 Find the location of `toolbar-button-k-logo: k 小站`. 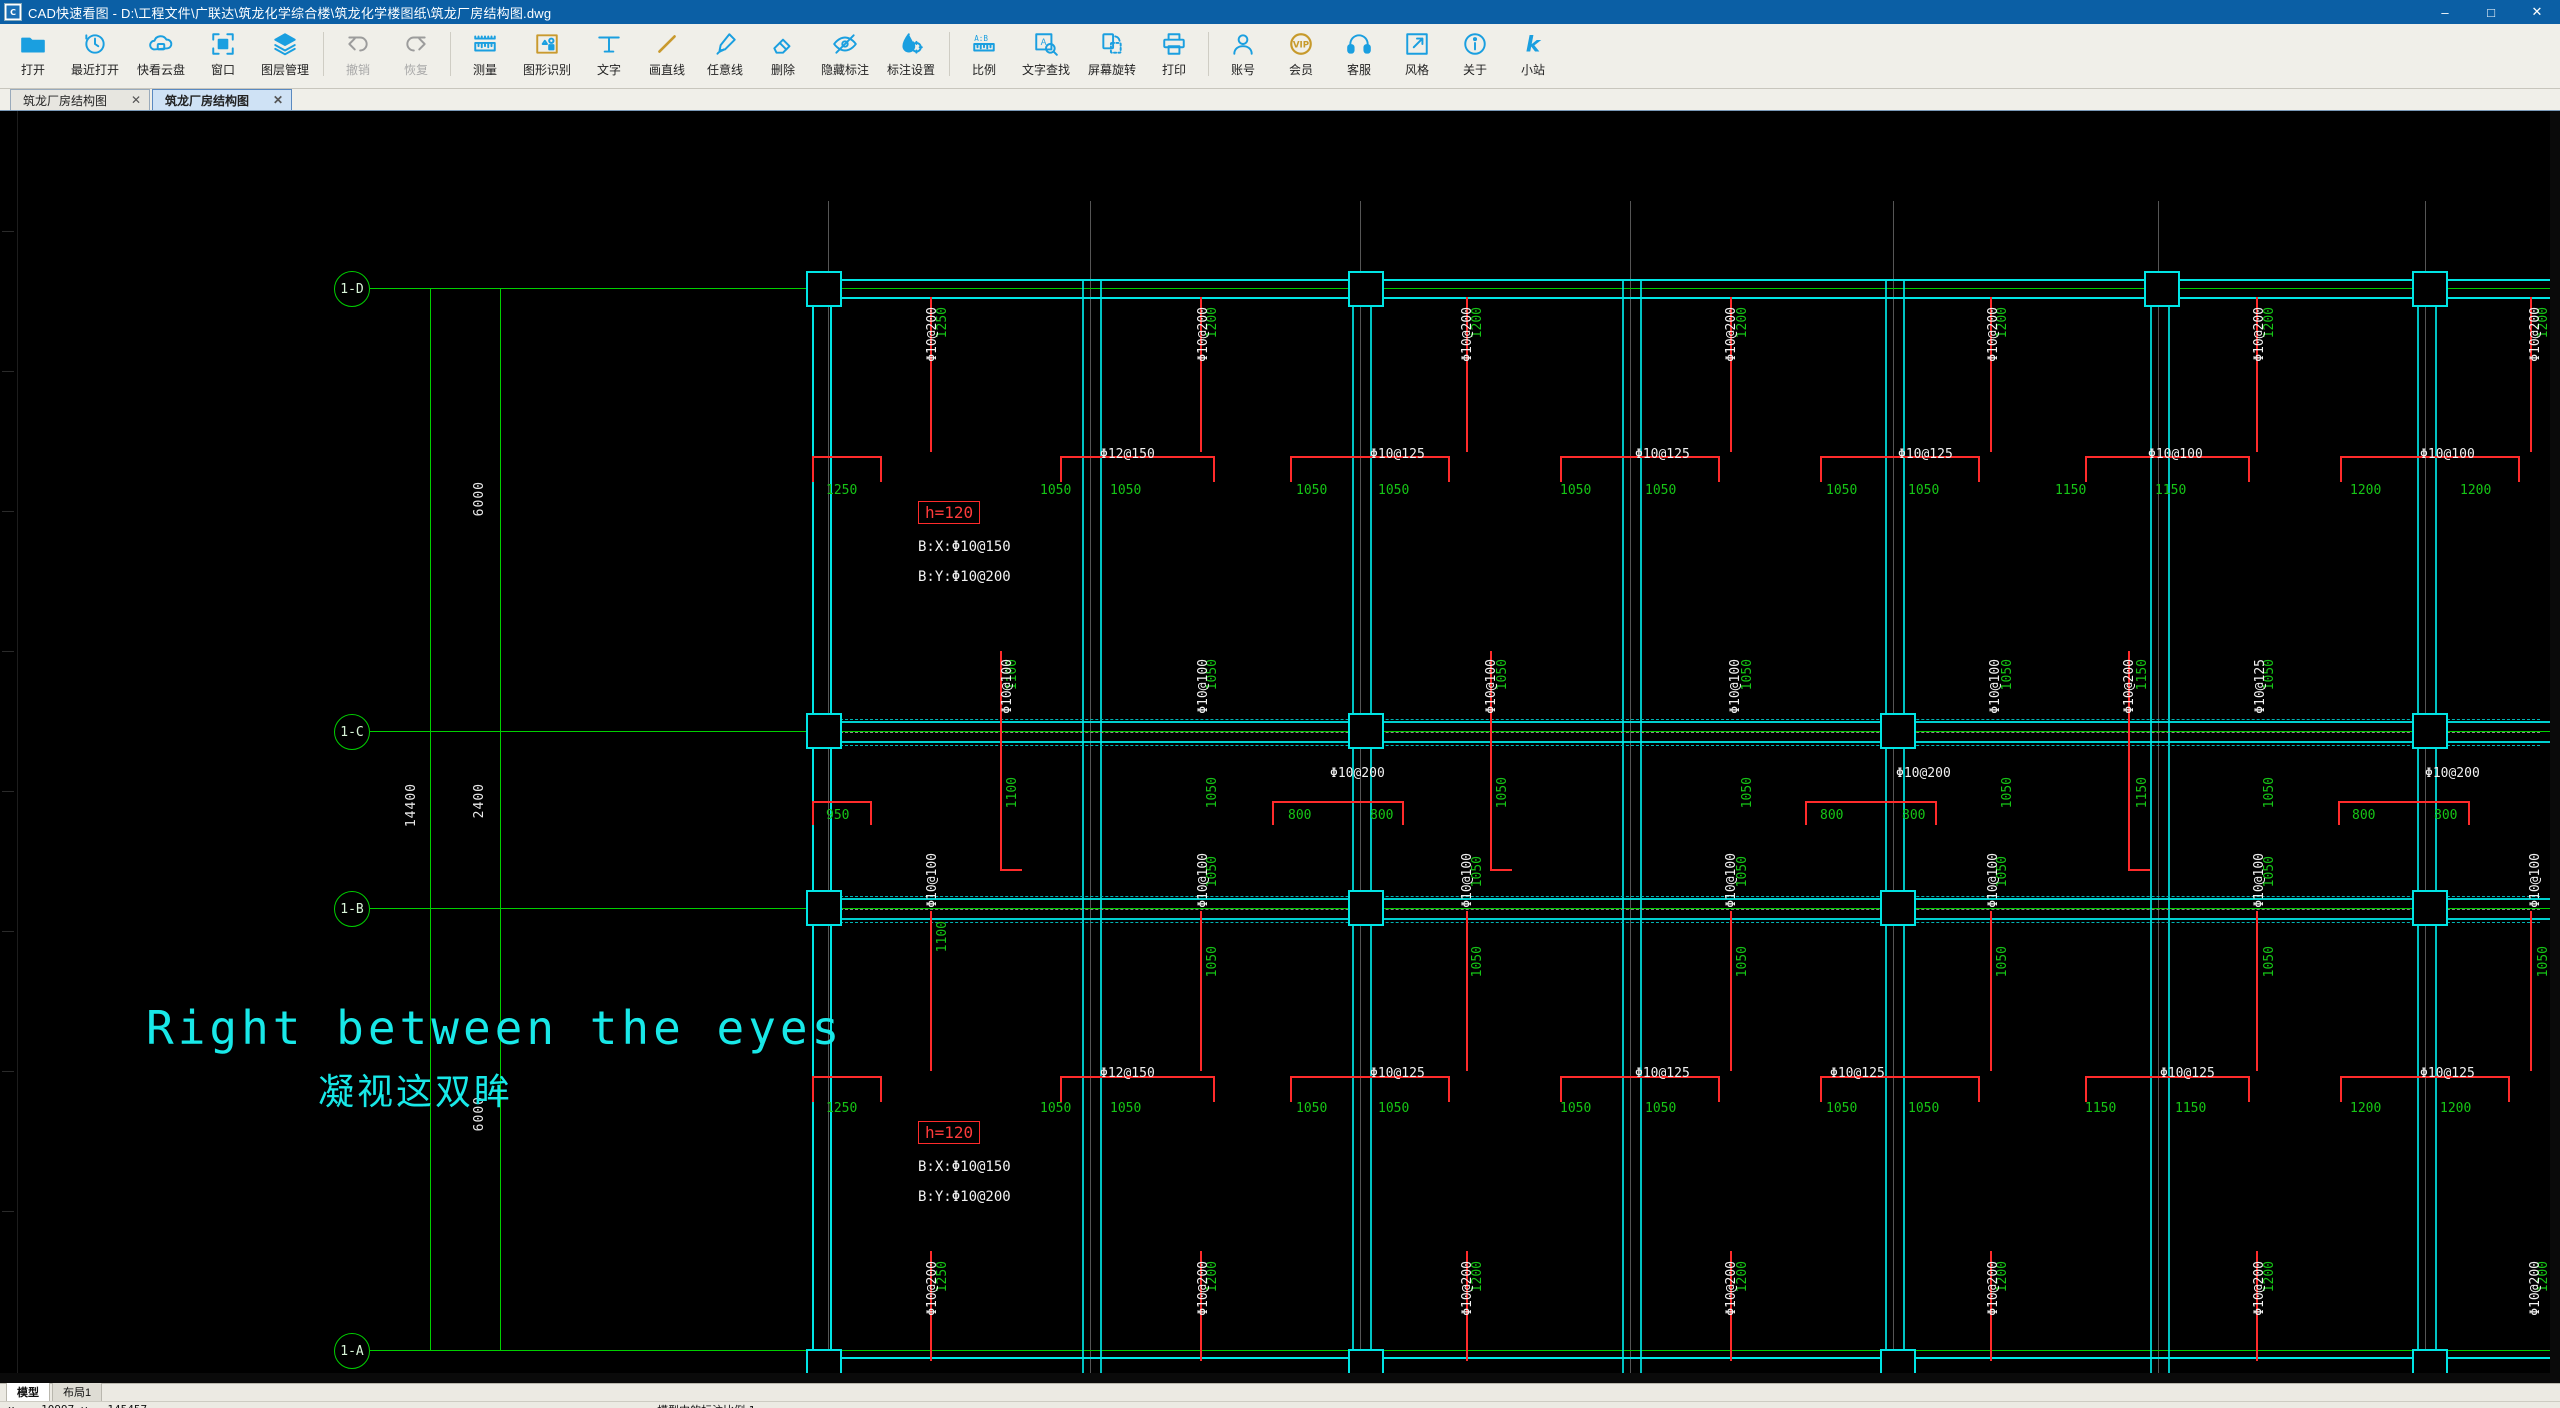

toolbar-button-k-logo: k 小站 is located at coordinates (1533, 55).